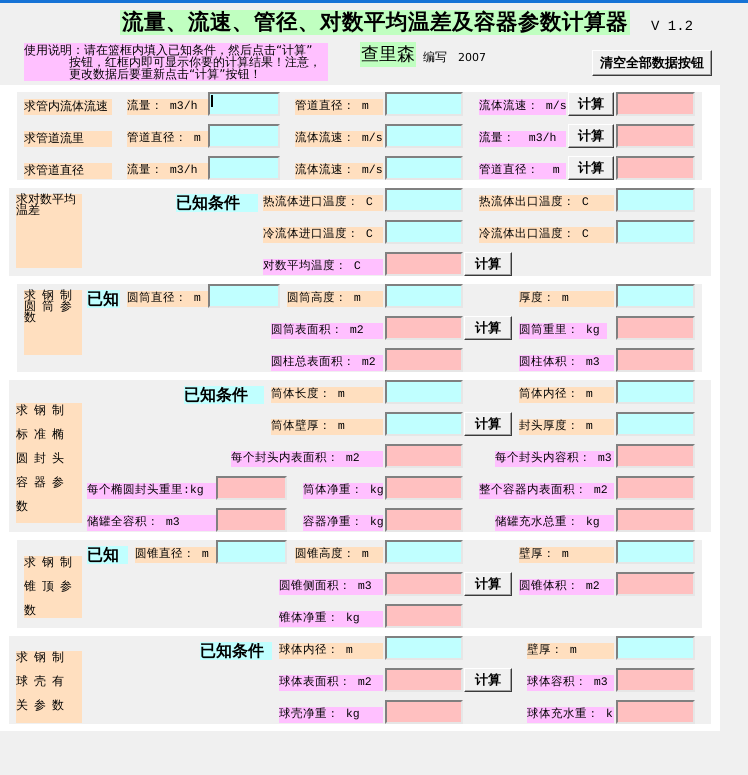 The height and width of the screenshot is (775, 748). Describe the element at coordinates (68, 171) in the screenshot. I see `task-label: 求管道直径` at that location.